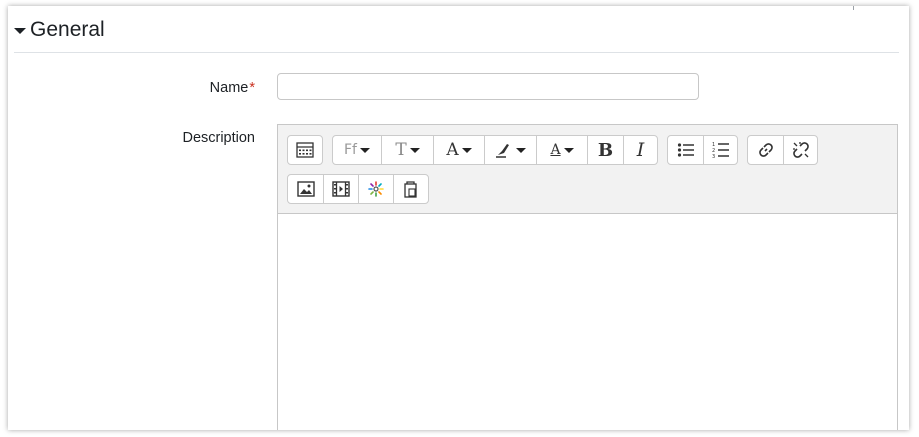  Describe the element at coordinates (252, 88) in the screenshot. I see `required-marker: *` at that location.